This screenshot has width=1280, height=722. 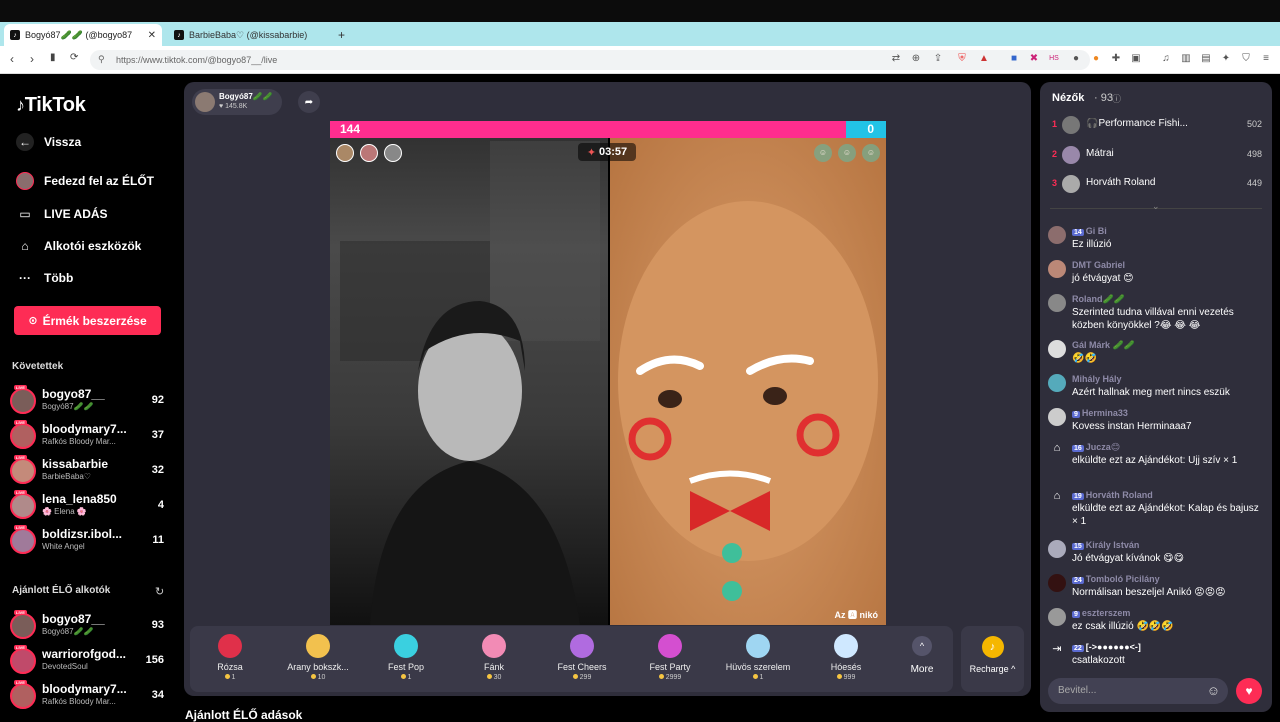 What do you see at coordinates (846, 660) in the screenshot?
I see `gift-hoeses: Hóesés 999` at bounding box center [846, 660].